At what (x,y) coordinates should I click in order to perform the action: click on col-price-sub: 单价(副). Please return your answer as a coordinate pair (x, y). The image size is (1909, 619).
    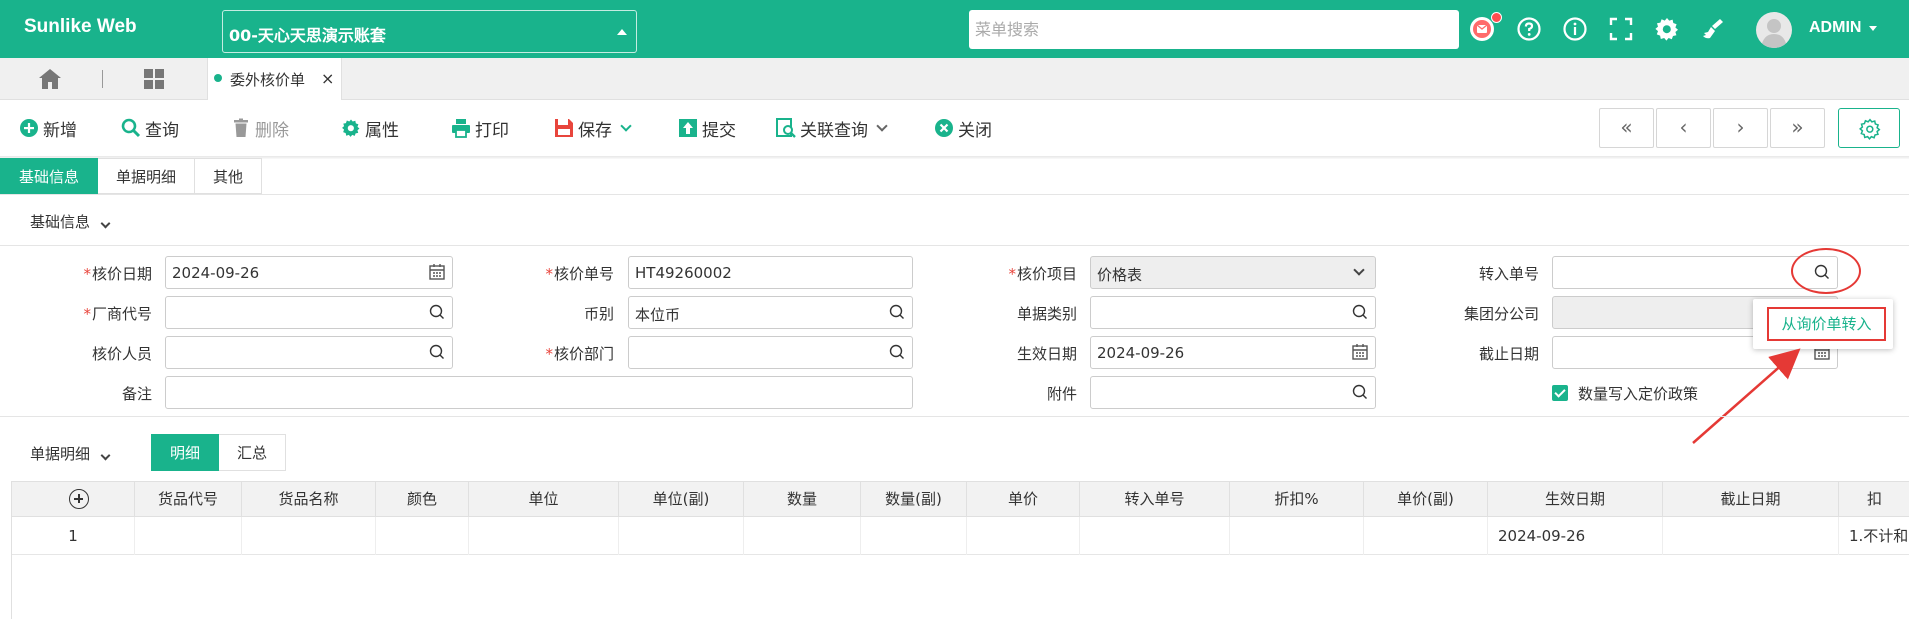
    Looking at the image, I should click on (1426, 500).